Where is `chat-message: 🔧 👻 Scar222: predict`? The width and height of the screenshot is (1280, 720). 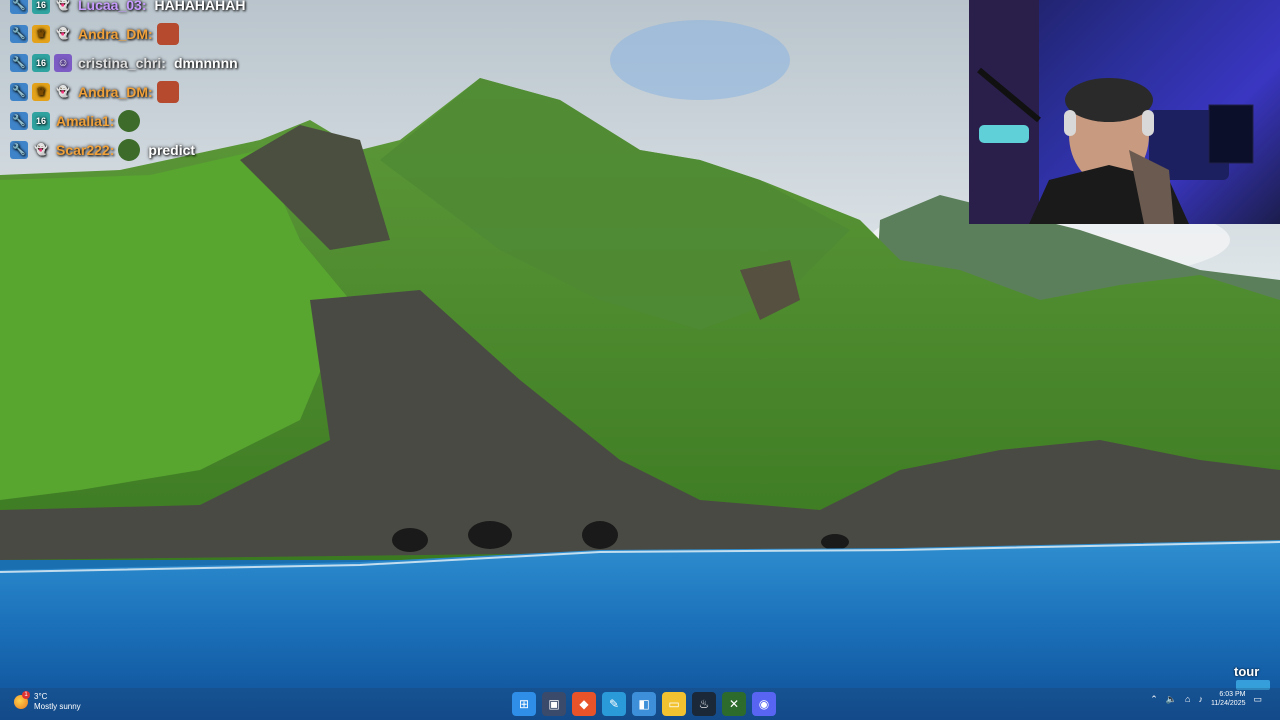
chat-message: 🔧 👻 Scar222: predict is located at coordinates (160, 149).